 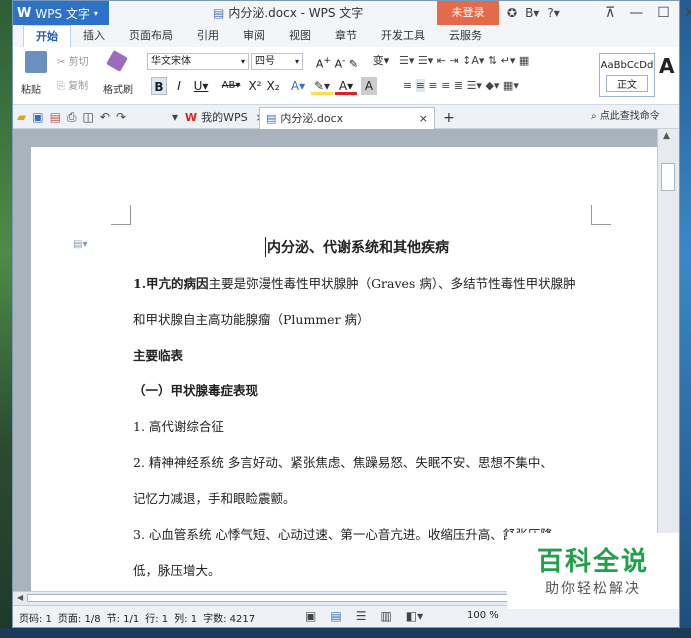 I want to click on full-screen-icon: ▣, so click(x=310, y=616).